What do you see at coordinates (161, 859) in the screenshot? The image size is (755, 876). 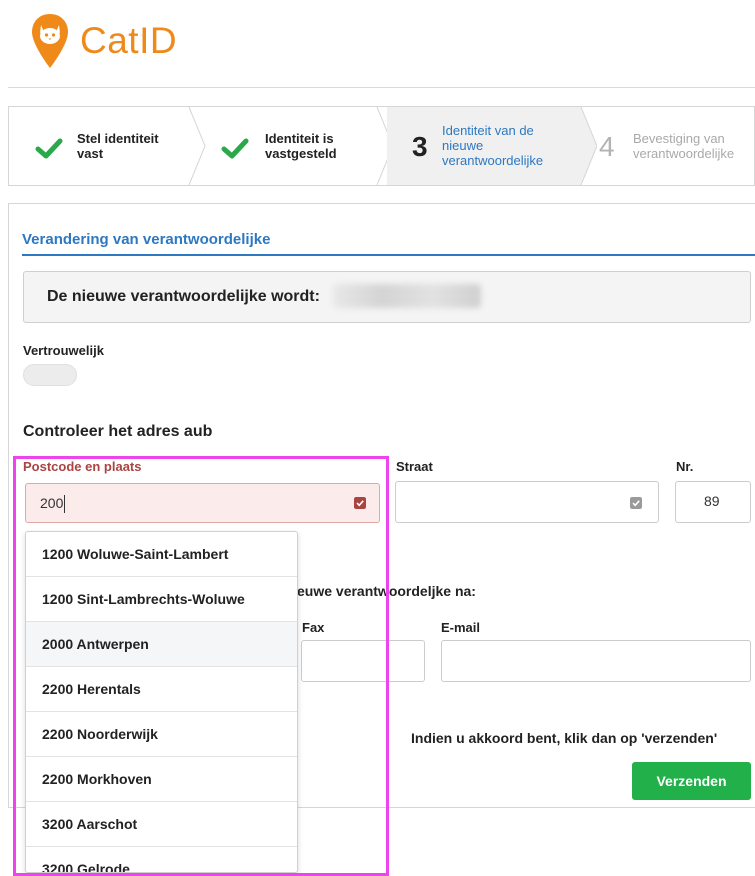 I see `suggestion-item: 3200 Gelrode` at bounding box center [161, 859].